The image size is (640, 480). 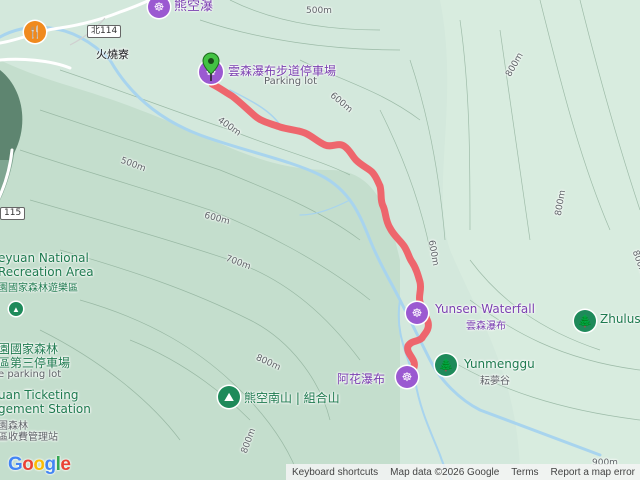 I want to click on park-pin-icon: ▲, so click(x=16, y=309).